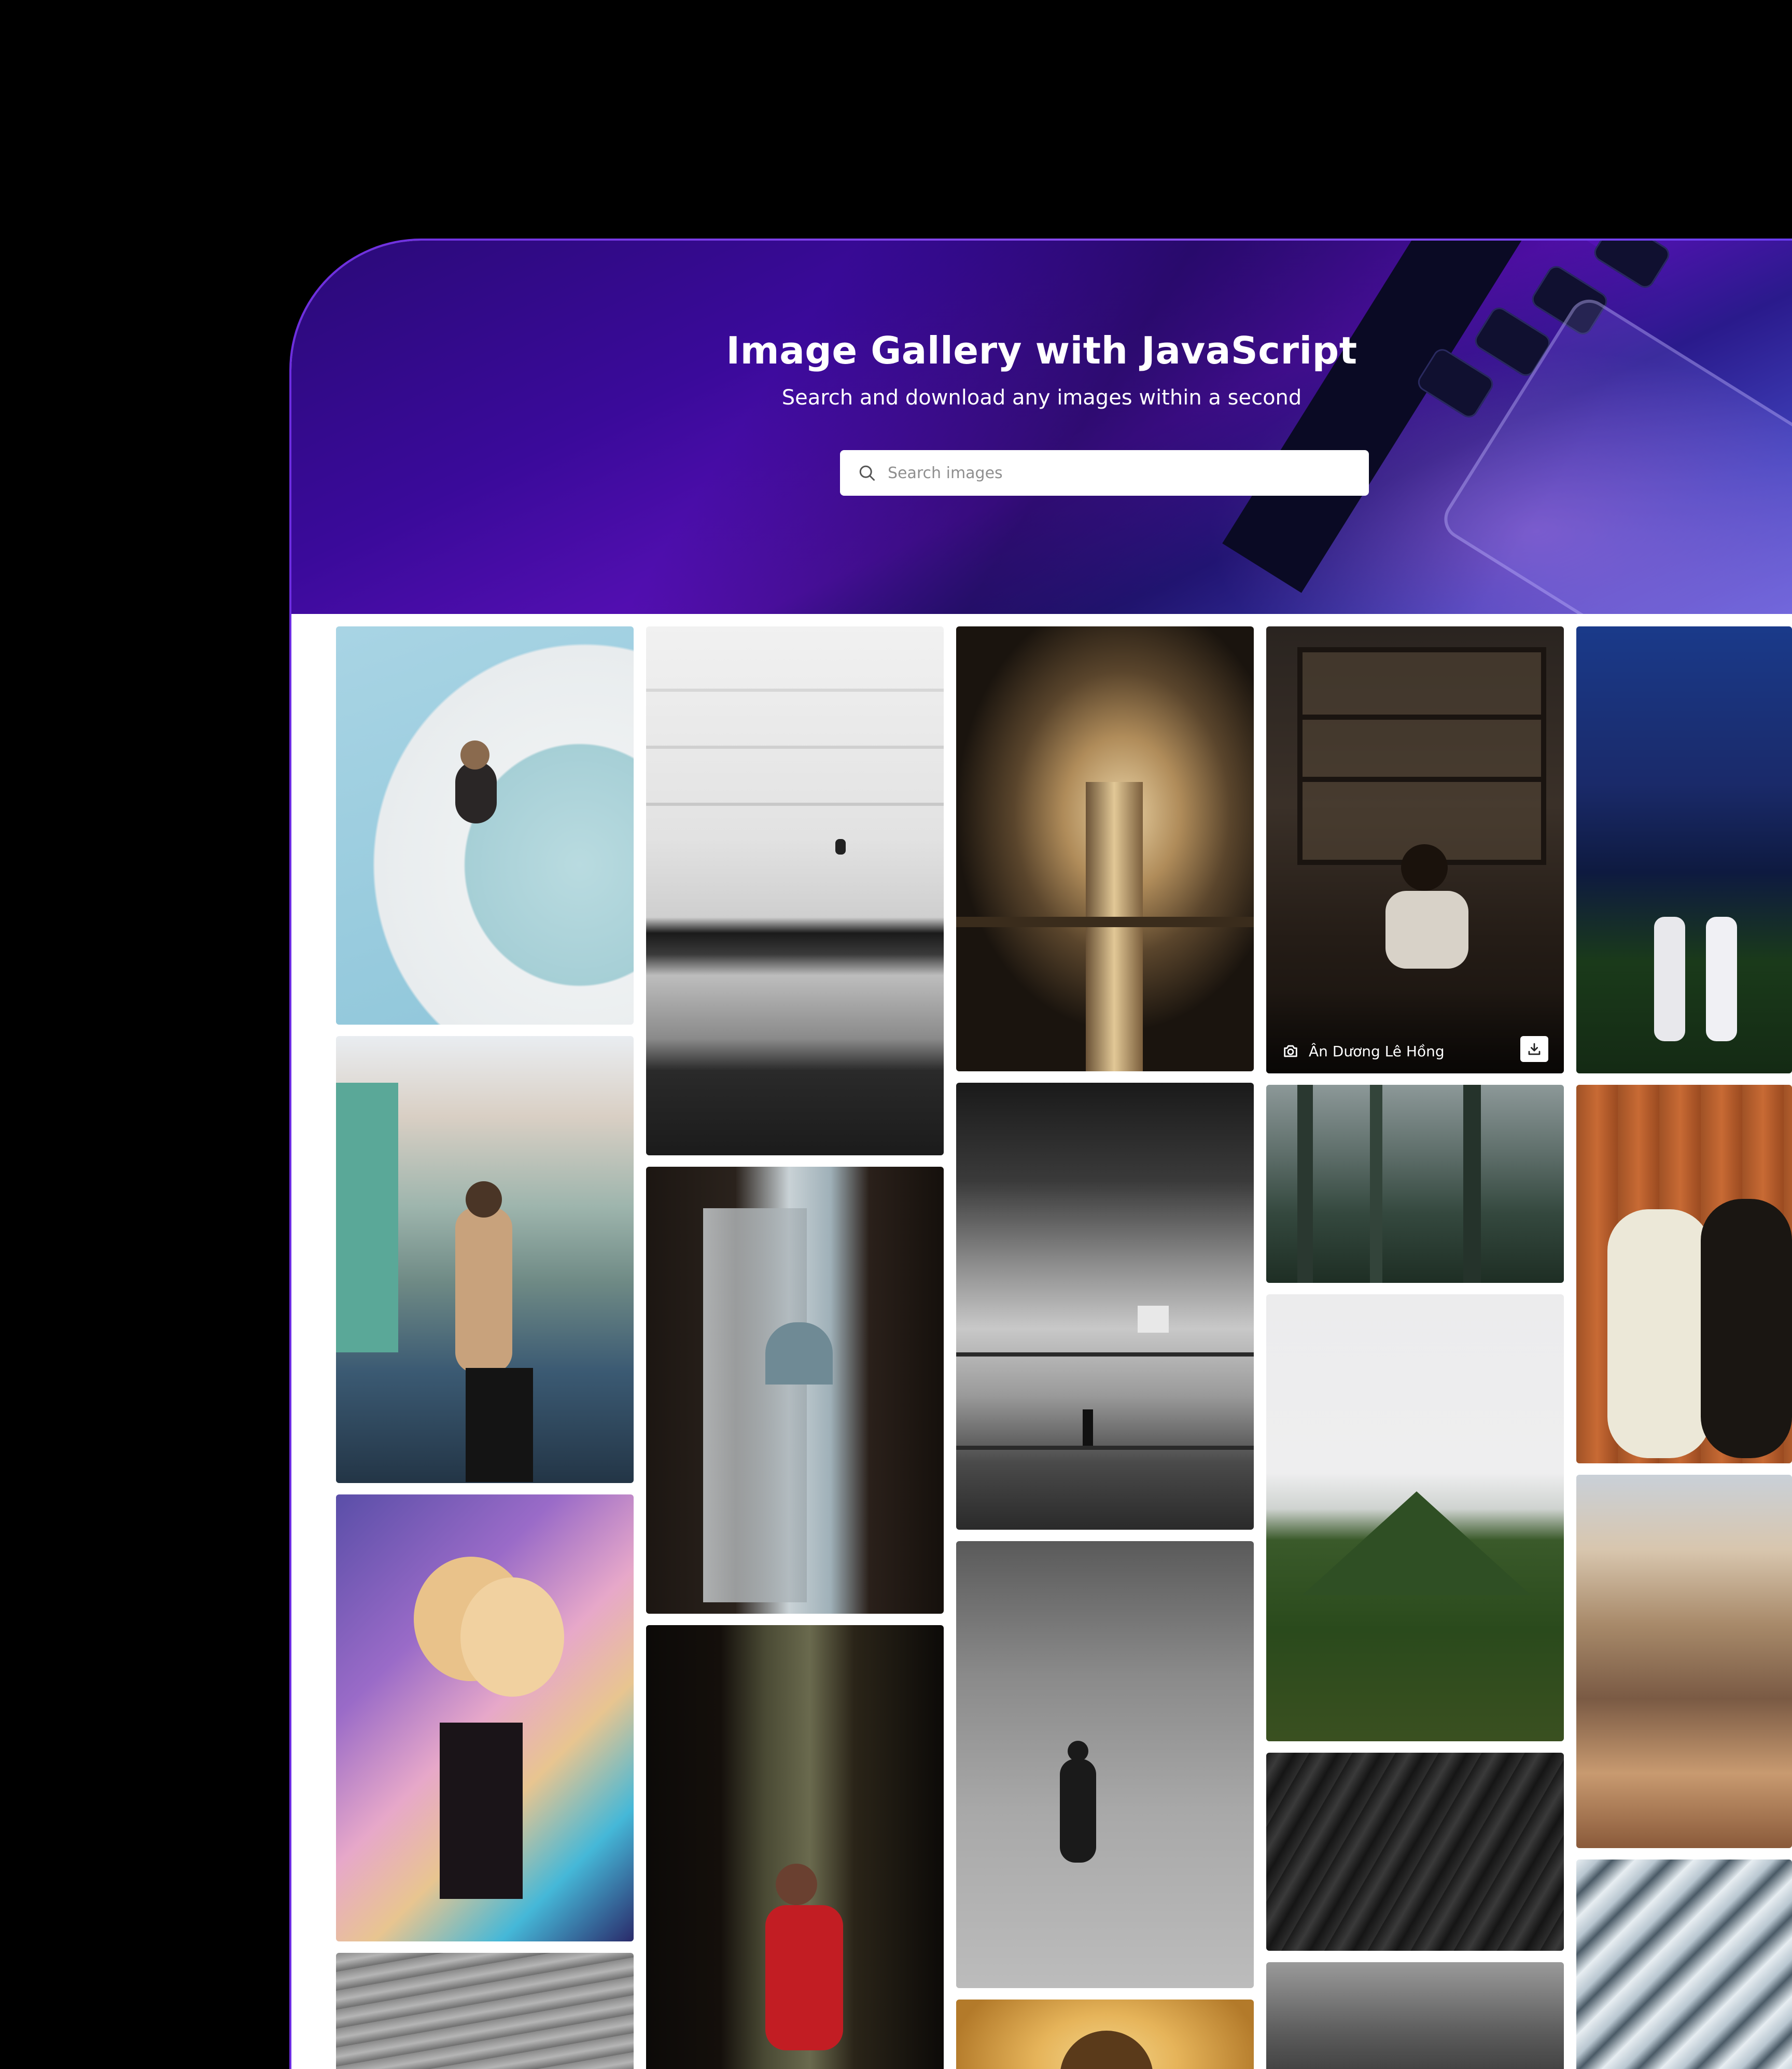 The width and height of the screenshot is (1792, 2069). I want to click on gallery-image-canyon-hiker, so click(1684, 1662).